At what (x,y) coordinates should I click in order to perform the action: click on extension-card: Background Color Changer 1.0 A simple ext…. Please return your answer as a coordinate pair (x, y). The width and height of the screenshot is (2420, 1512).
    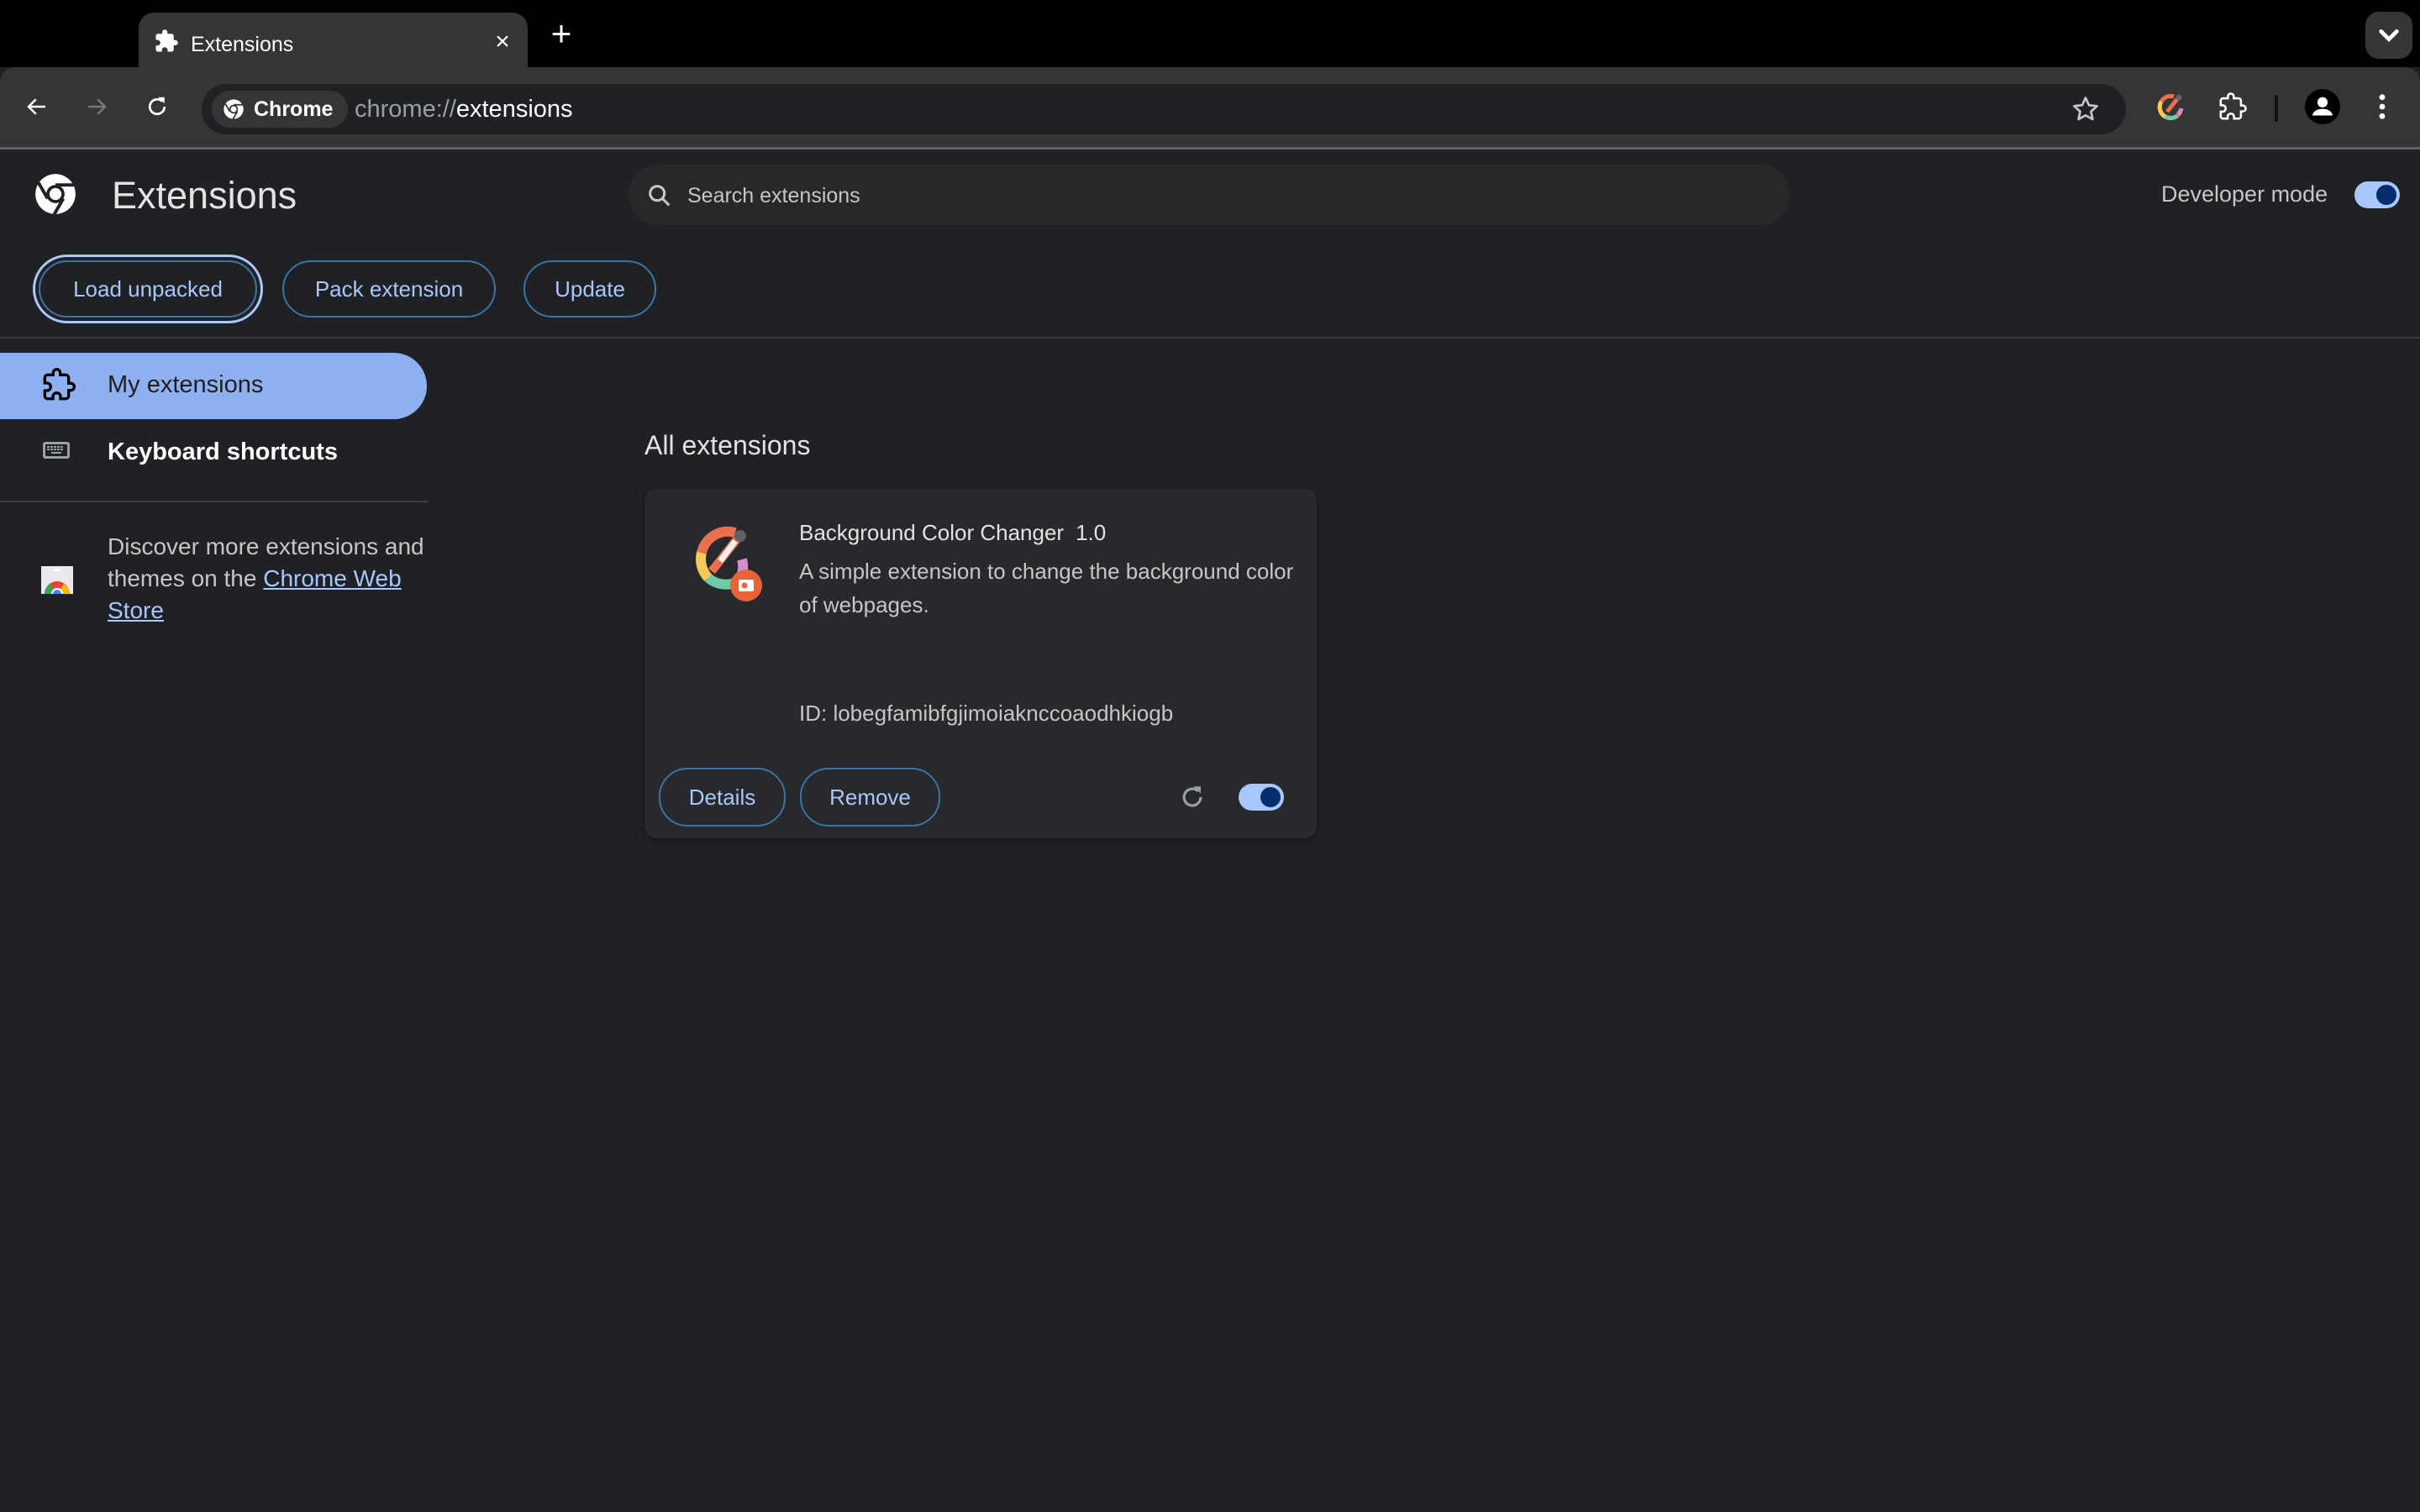
    Looking at the image, I should click on (981, 663).